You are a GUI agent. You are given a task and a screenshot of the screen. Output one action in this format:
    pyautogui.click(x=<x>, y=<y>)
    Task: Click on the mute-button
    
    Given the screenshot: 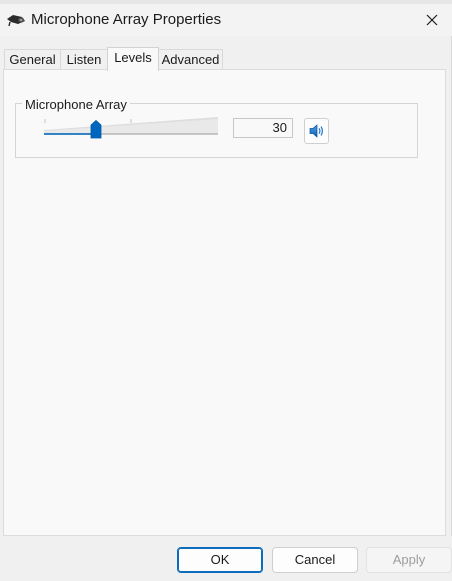 What is the action you would take?
    pyautogui.click(x=316, y=131)
    